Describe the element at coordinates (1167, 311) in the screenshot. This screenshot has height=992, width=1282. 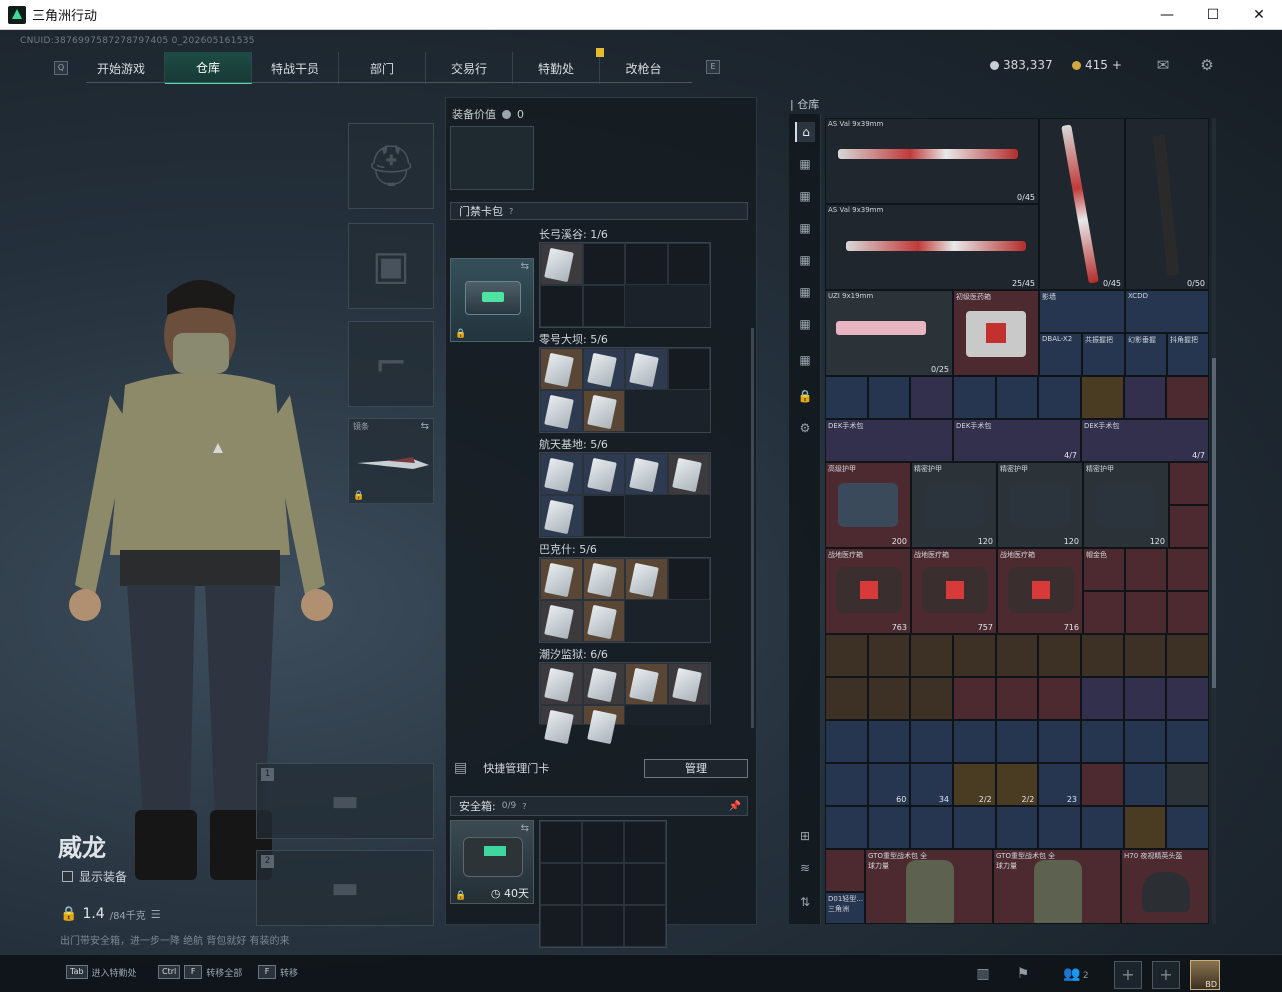
I see `stash-item: XCDD` at that location.